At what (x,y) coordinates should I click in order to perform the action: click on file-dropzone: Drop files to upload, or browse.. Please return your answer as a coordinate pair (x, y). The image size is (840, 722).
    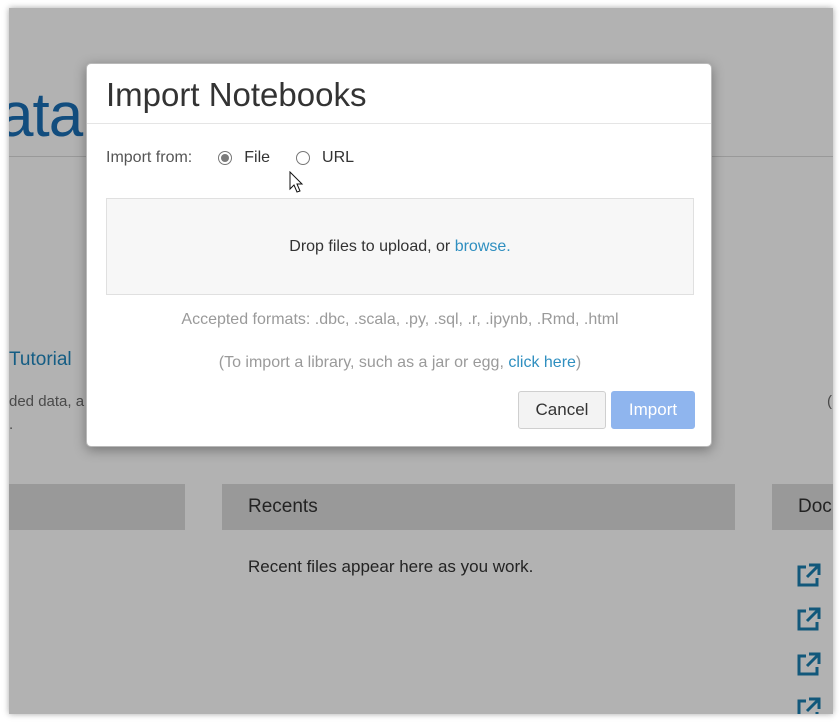
    Looking at the image, I should click on (400, 246).